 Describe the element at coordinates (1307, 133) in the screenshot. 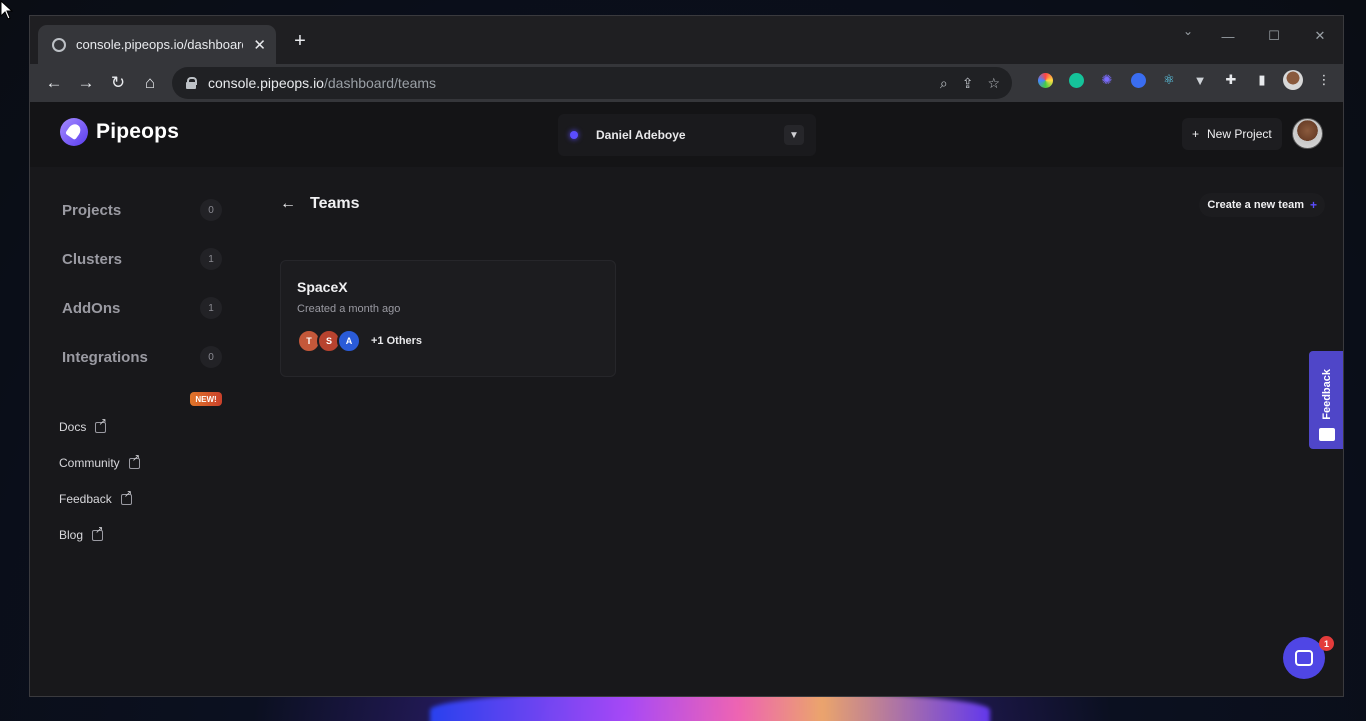

I see `user-avatar` at that location.